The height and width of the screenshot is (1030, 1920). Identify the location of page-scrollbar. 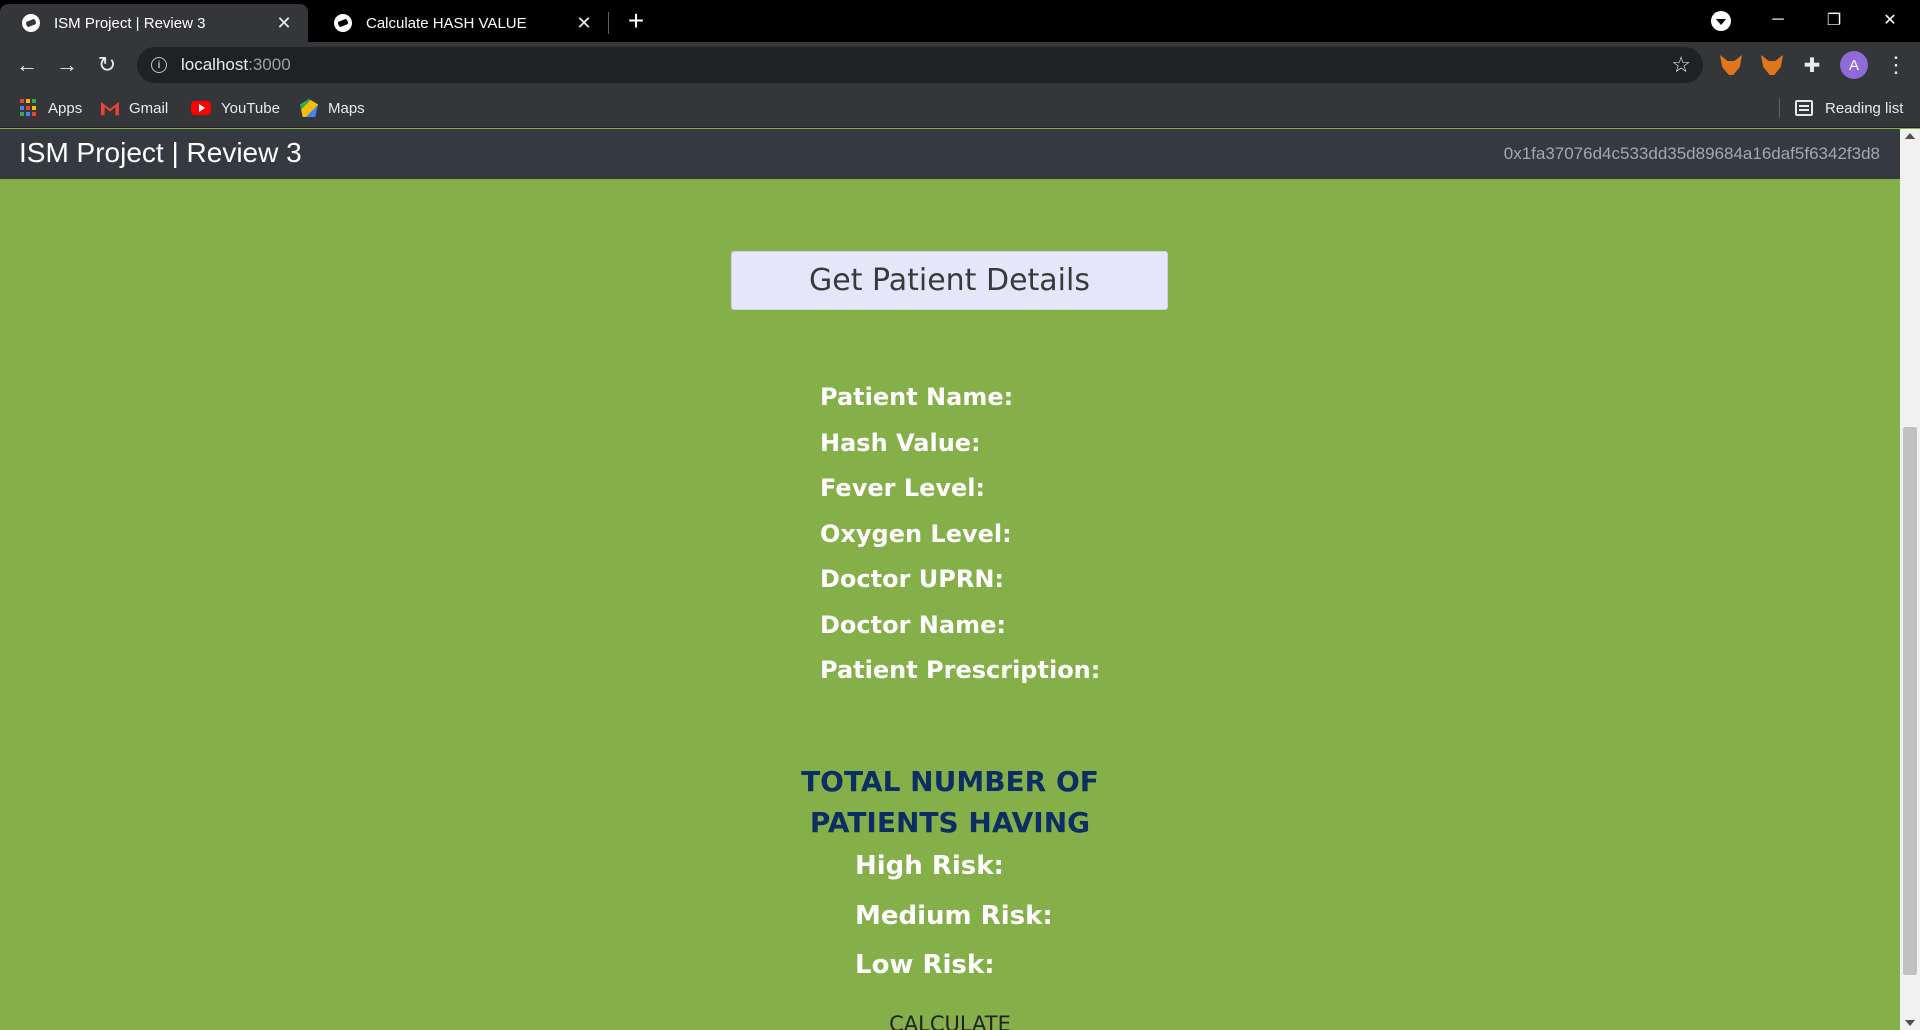
(1910, 579).